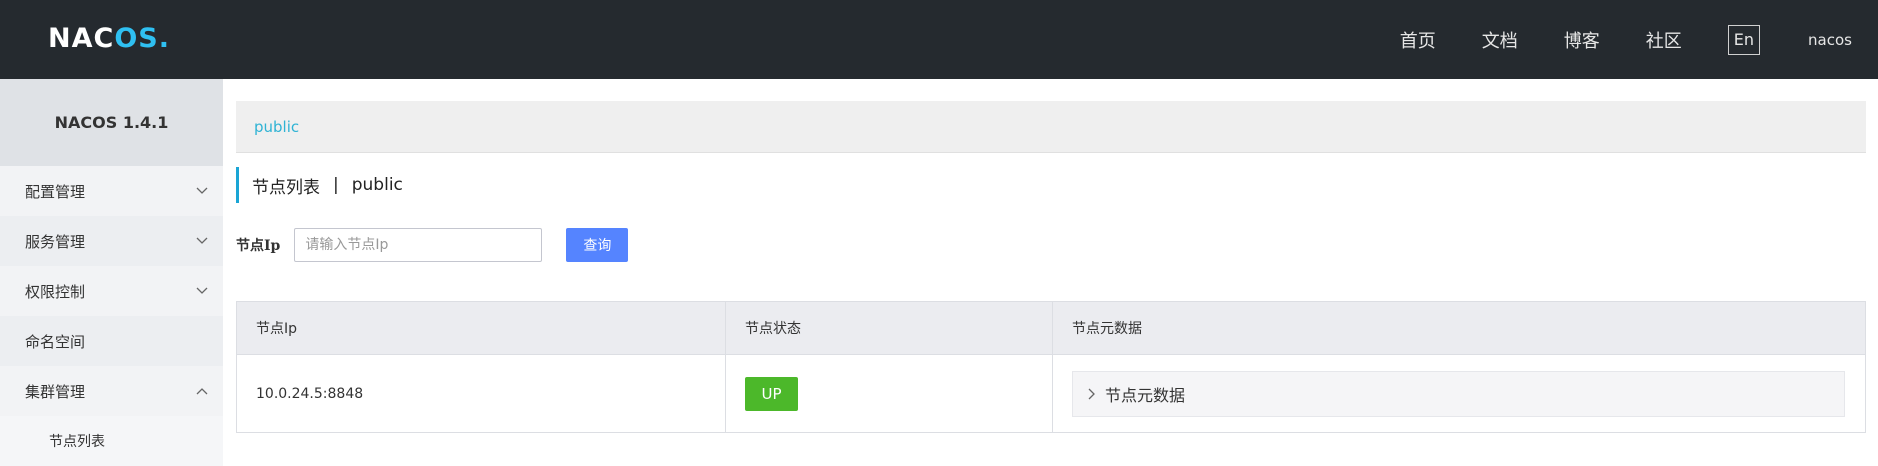 This screenshot has height=466, width=1878. I want to click on page-title-text: 节点列表, so click(286, 187).